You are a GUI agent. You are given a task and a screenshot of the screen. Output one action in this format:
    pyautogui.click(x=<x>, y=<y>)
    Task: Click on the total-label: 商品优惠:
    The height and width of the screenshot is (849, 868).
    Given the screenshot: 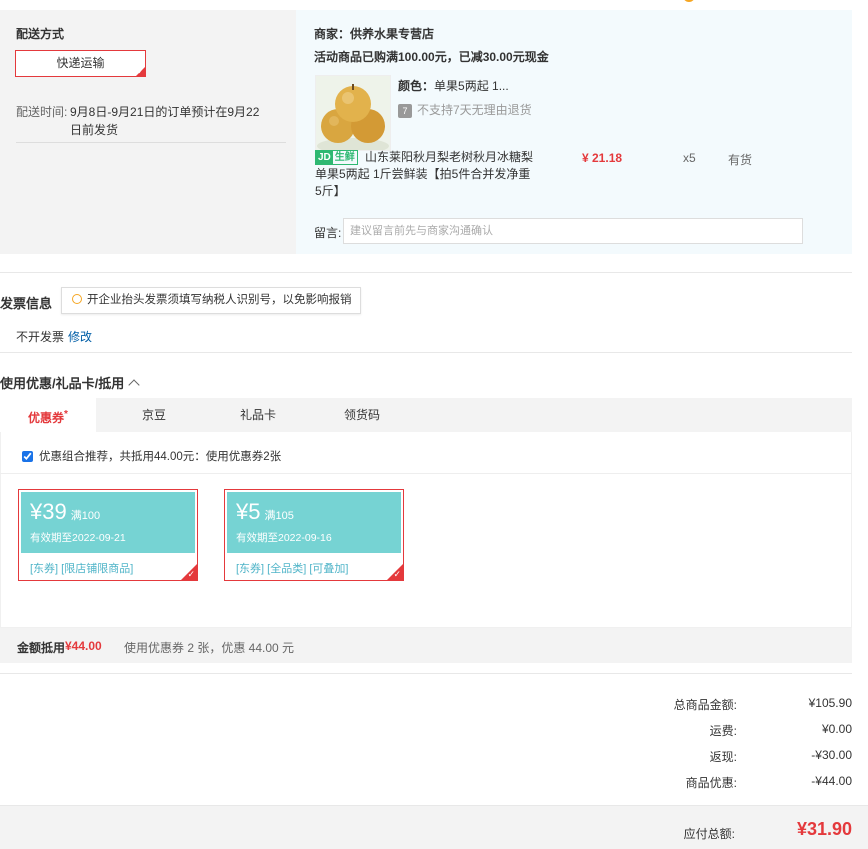 What is the action you would take?
    pyautogui.click(x=711, y=783)
    